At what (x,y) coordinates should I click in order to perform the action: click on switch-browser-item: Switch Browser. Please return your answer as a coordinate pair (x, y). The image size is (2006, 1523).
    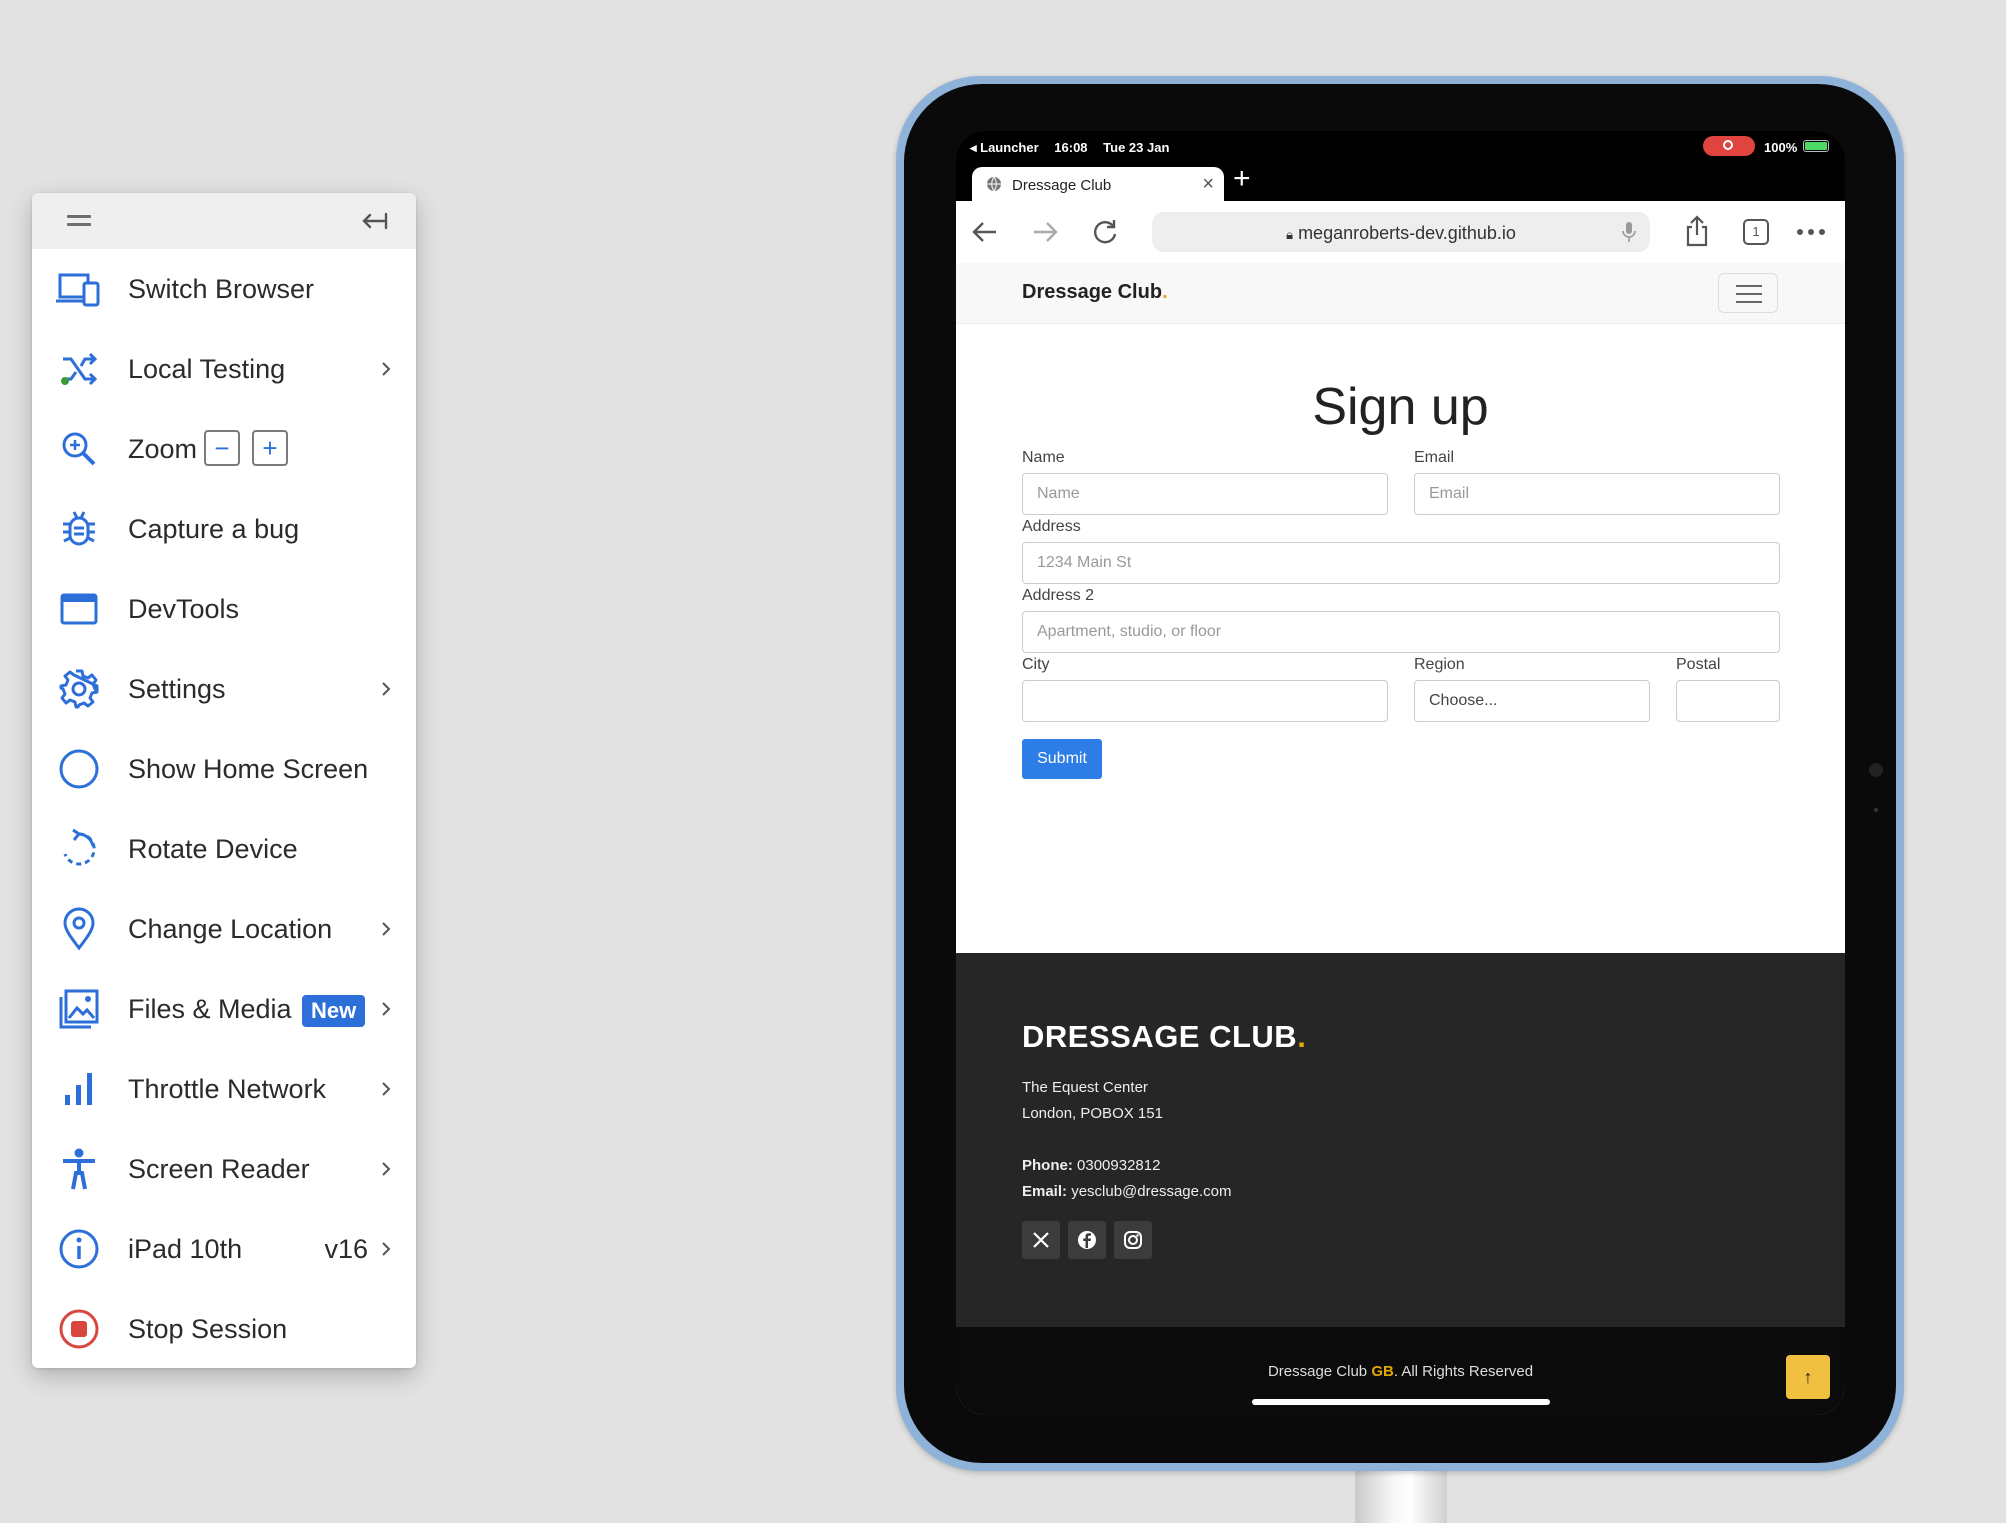
    Looking at the image, I should click on (224, 289).